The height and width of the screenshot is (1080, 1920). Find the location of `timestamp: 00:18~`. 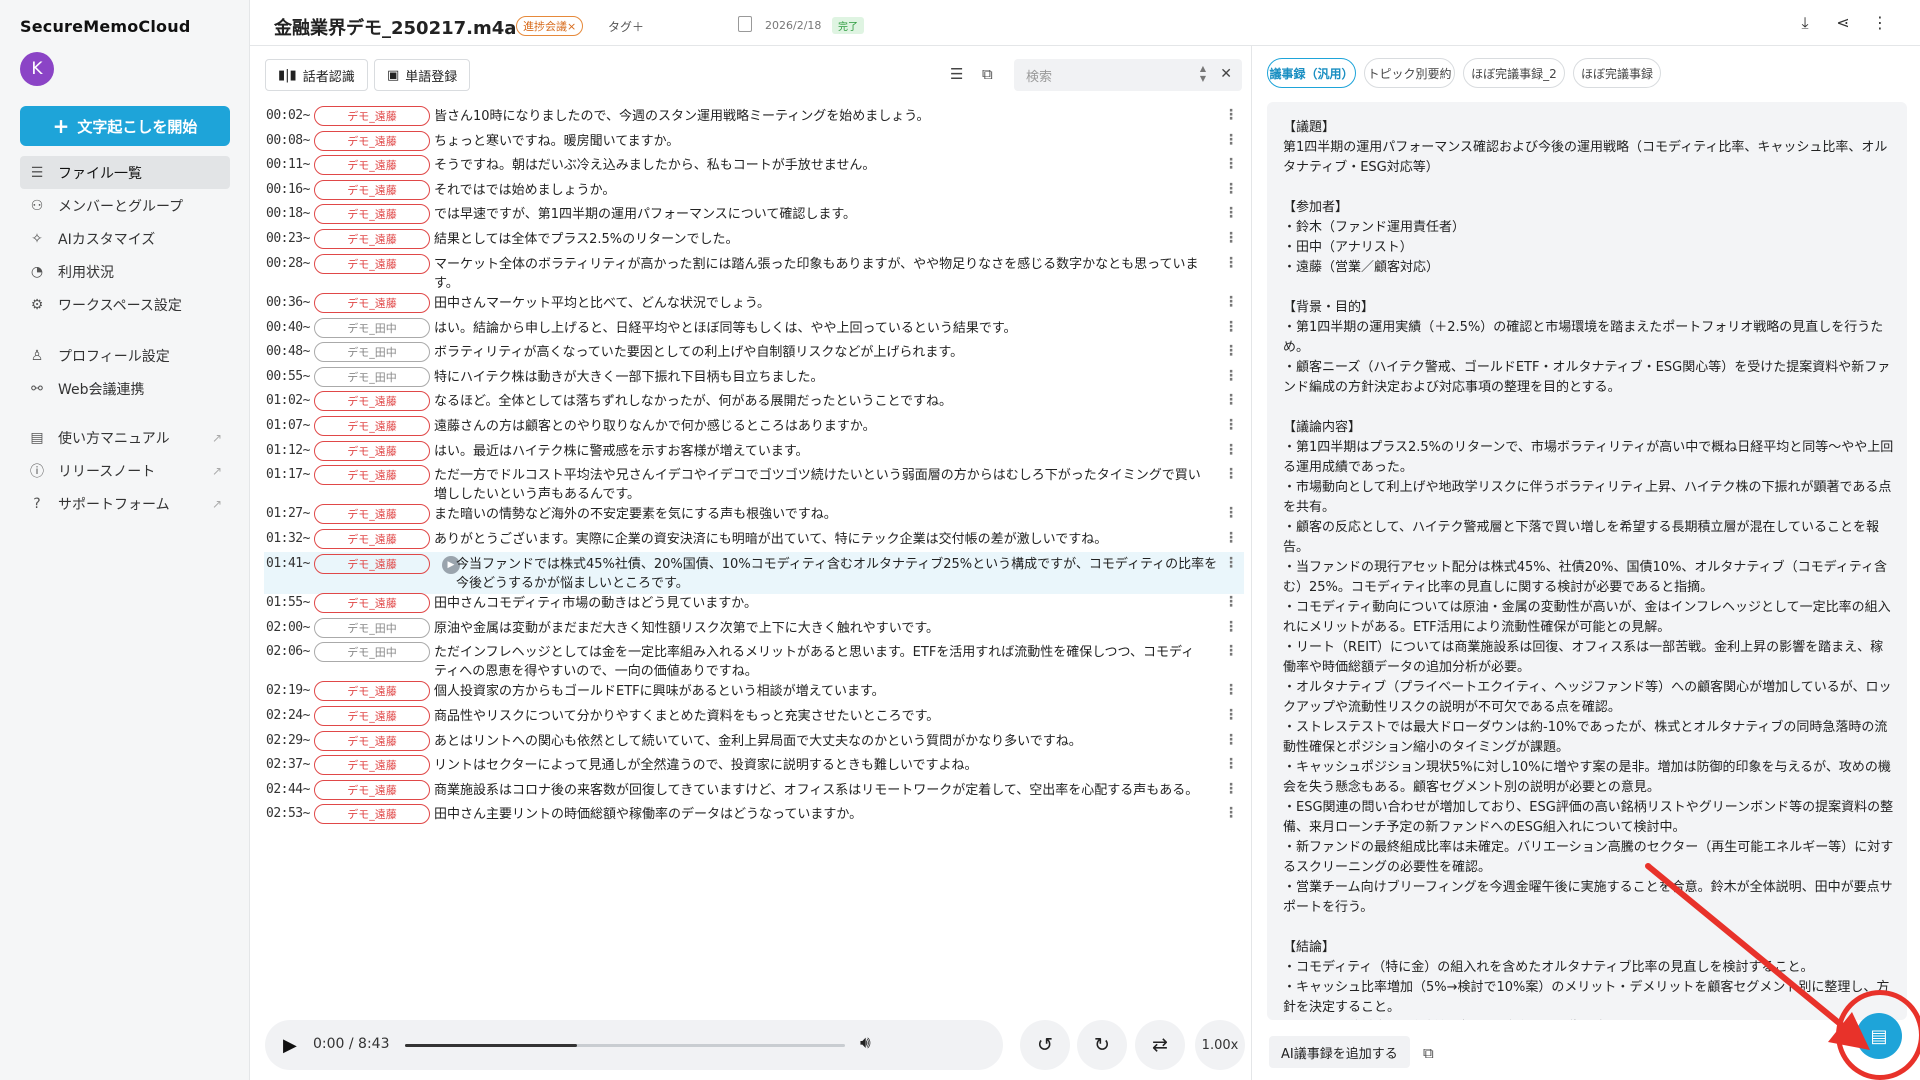

timestamp: 00:18~ is located at coordinates (288, 213).